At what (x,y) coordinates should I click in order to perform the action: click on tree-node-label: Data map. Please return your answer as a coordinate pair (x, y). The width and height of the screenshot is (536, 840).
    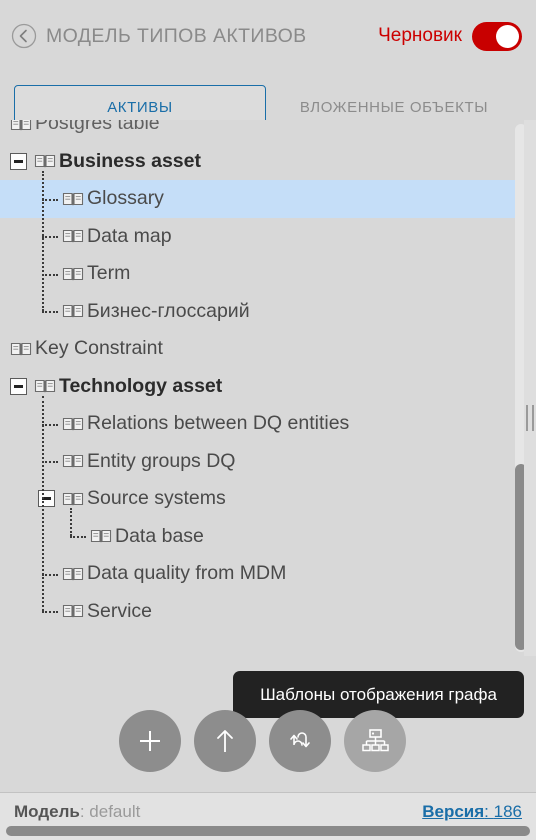
    Looking at the image, I should click on (129, 235).